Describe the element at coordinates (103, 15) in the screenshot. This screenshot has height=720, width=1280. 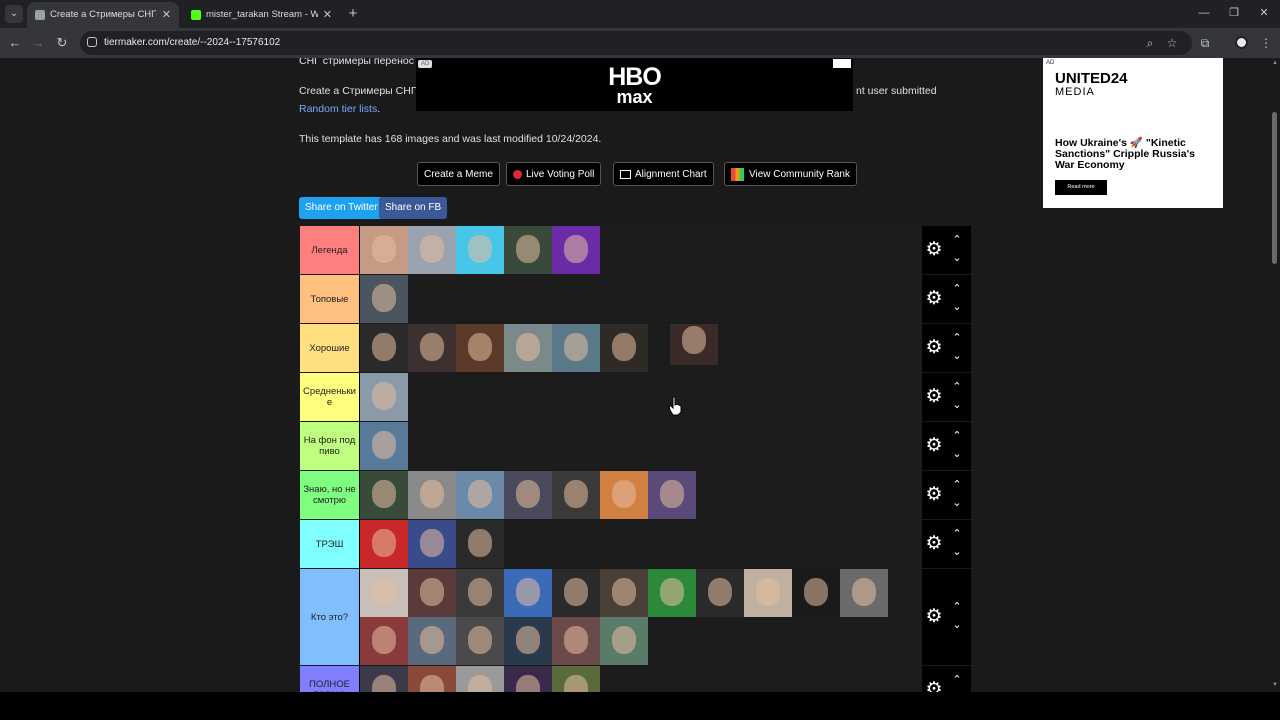
I see `tab-tiermaker: Create a Стримеры СНГ(почти ✕` at that location.